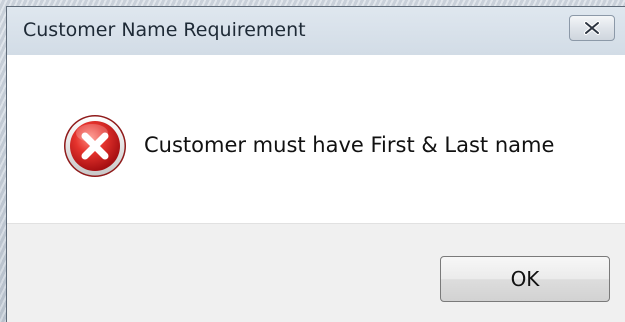  Describe the element at coordinates (316, 31) in the screenshot. I see `title-bar: Customer Name Requirement` at that location.